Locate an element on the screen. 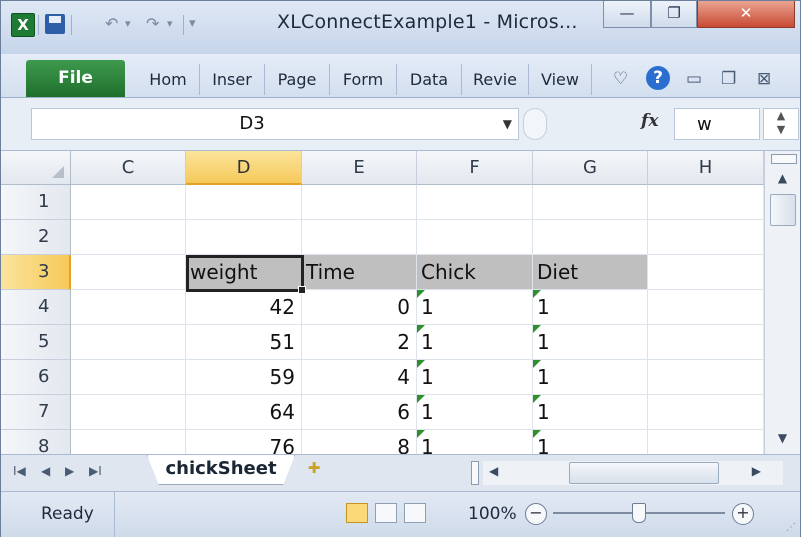 The width and height of the screenshot is (801, 537). header-cell-time: Time is located at coordinates (359, 272).